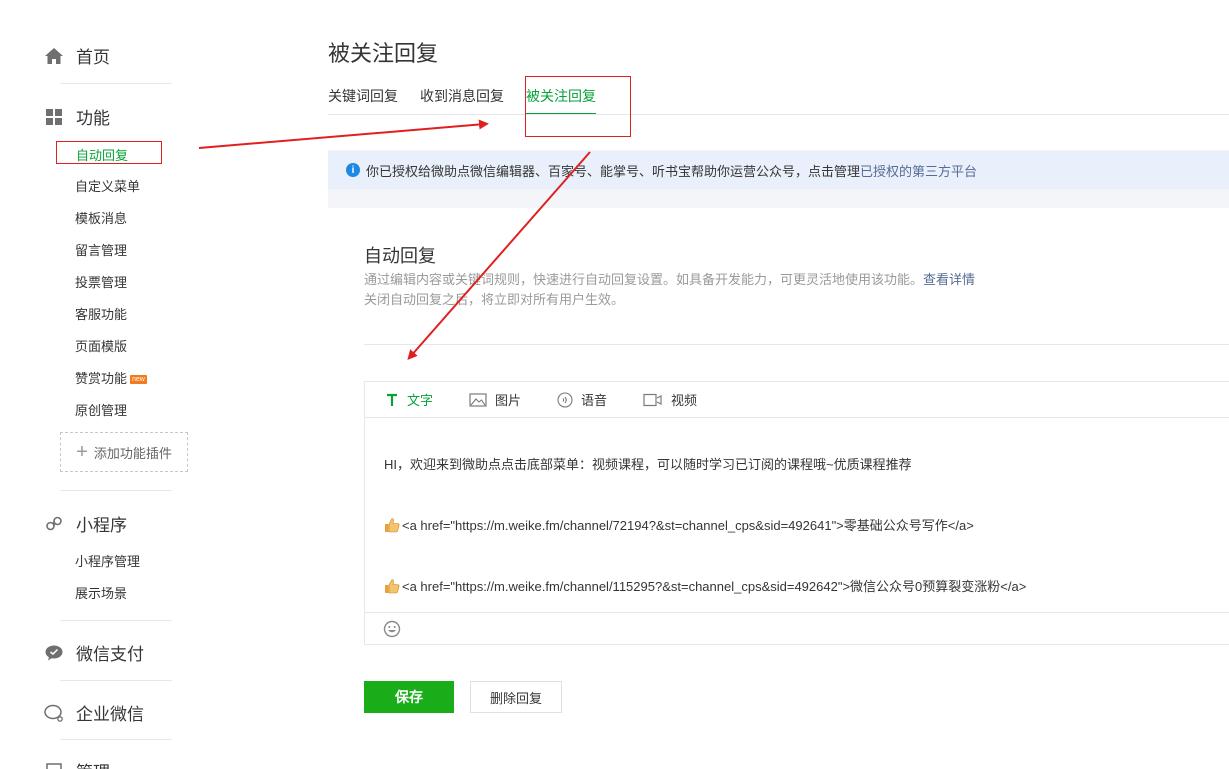 The width and height of the screenshot is (1229, 769). I want to click on nav-home-label: 首页, so click(93, 57).